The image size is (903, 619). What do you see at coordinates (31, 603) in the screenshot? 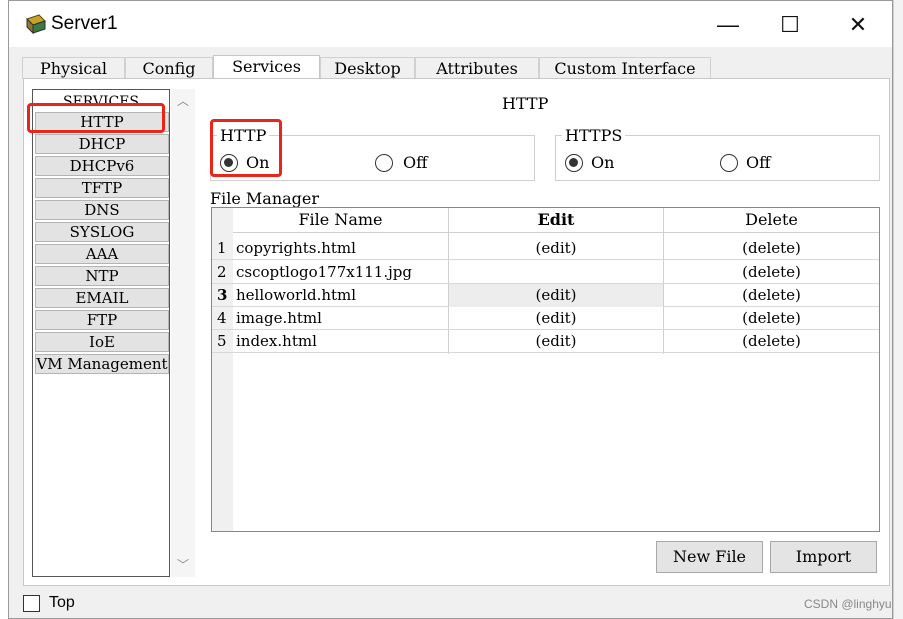
I see `top-checkbox` at bounding box center [31, 603].